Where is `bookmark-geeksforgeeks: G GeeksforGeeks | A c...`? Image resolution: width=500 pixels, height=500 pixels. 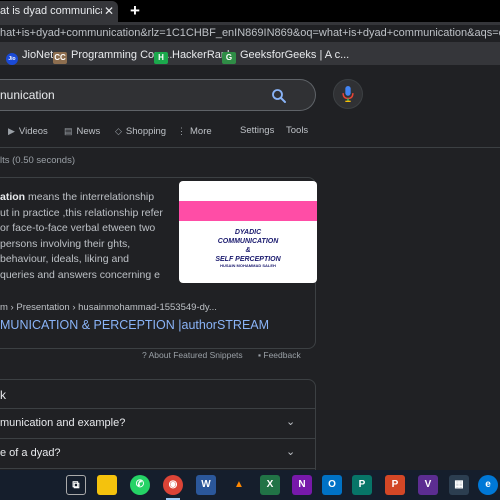 bookmark-geeksforgeeks: G GeeksforGeeks | A c... is located at coordinates (286, 55).